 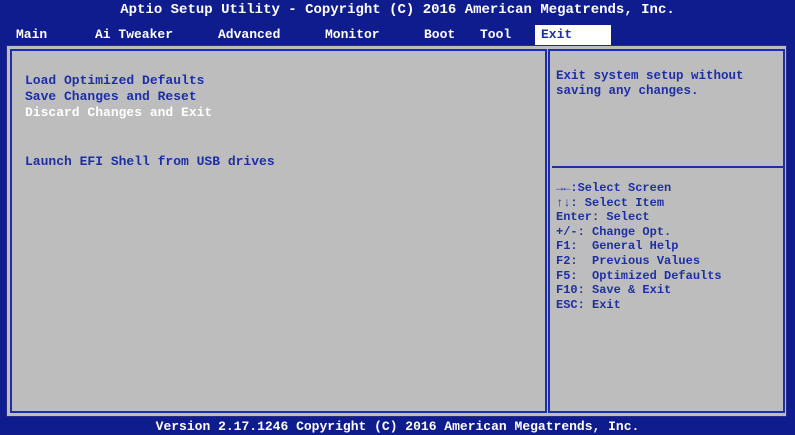 I want to click on key-f1-general-help: F1: General Help, so click(x=617, y=246).